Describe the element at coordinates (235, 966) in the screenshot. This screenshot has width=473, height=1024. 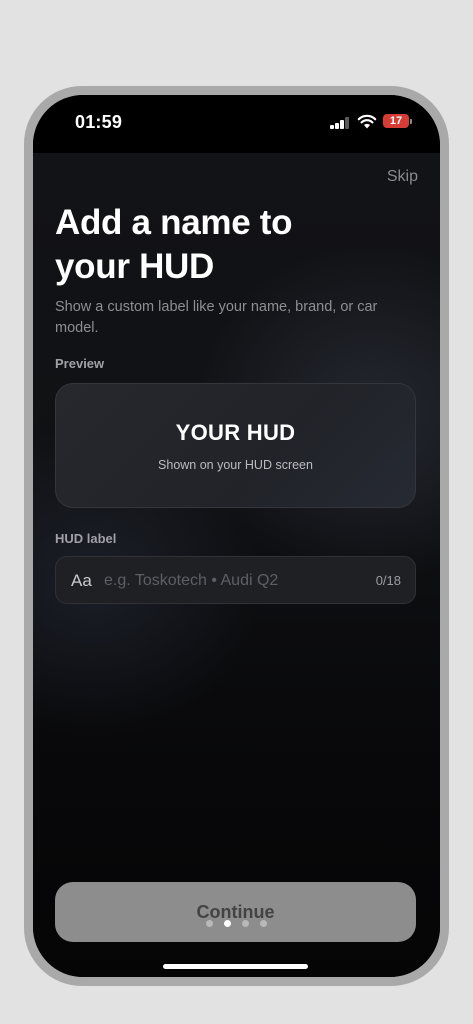
I see `home-indicator` at that location.